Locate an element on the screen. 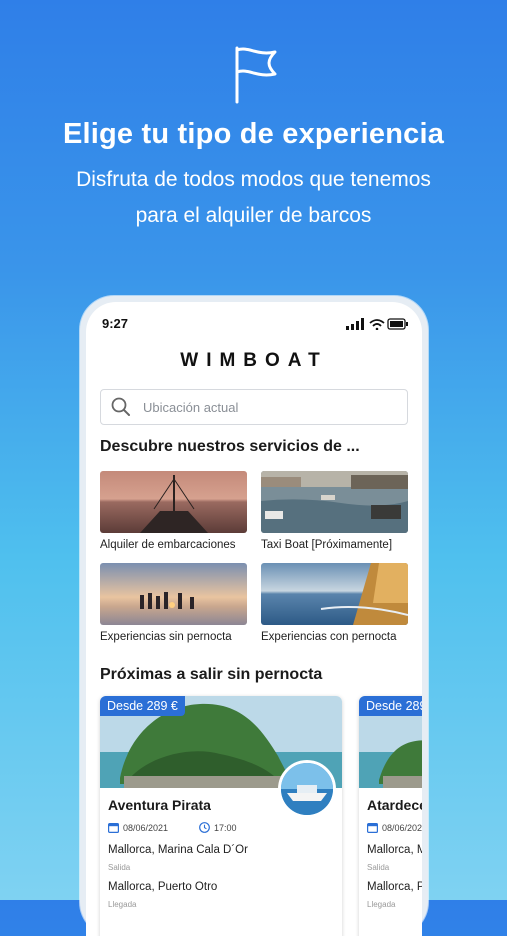 The height and width of the screenshot is (936, 507). search-field is located at coordinates (254, 407).